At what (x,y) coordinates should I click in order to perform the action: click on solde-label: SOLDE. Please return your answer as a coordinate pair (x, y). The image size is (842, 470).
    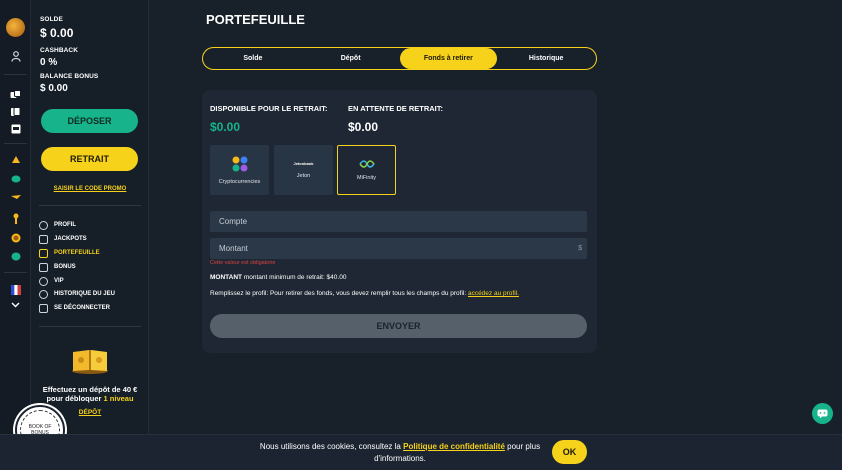
    Looking at the image, I should click on (51, 19).